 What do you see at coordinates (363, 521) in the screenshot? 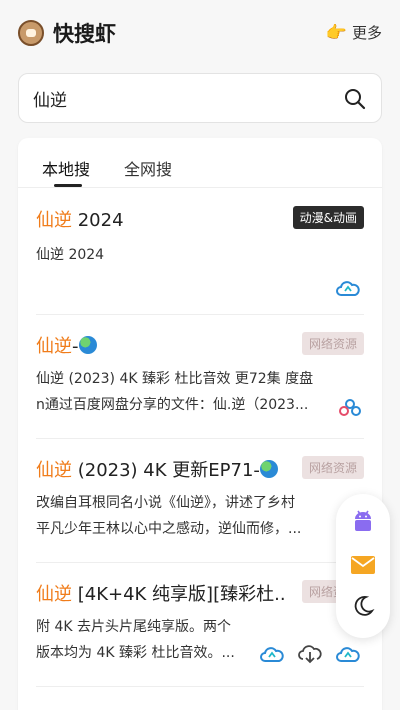
I see `android-icon` at bounding box center [363, 521].